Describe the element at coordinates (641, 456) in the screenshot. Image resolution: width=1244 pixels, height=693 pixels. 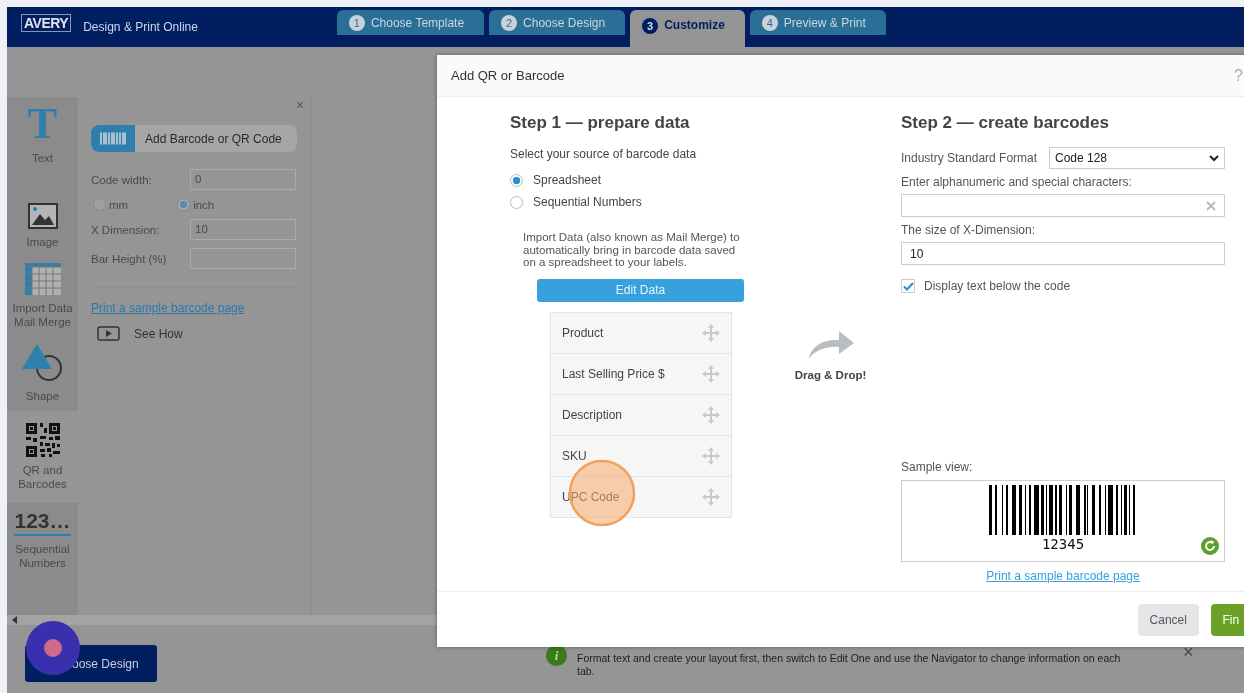
I see `data-column-item: SKU` at that location.